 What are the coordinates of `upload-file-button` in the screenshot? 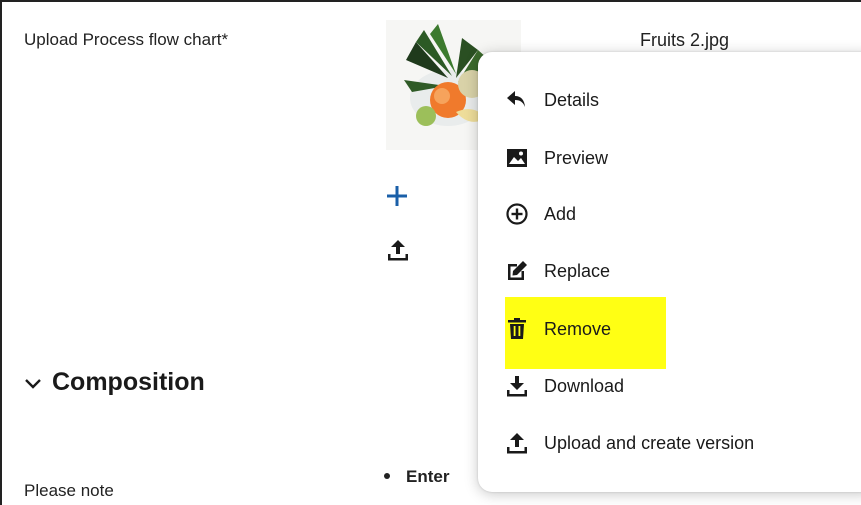 It's located at (398, 250).